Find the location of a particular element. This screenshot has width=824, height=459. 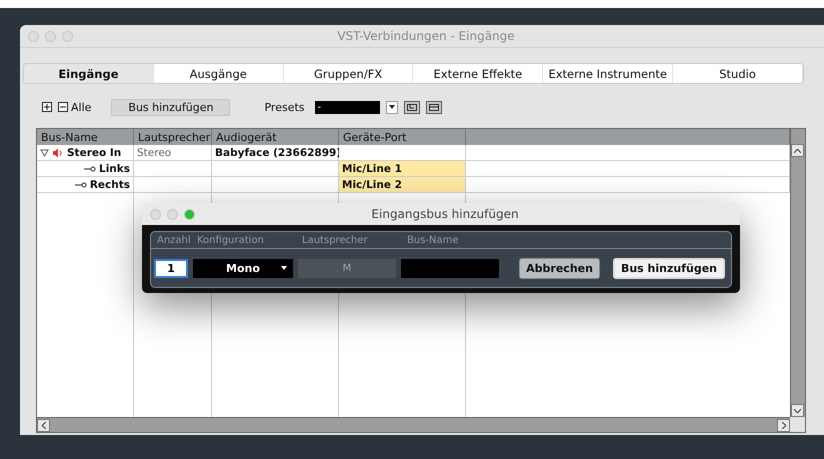

cancel-button: Abbrechen is located at coordinates (559, 268).